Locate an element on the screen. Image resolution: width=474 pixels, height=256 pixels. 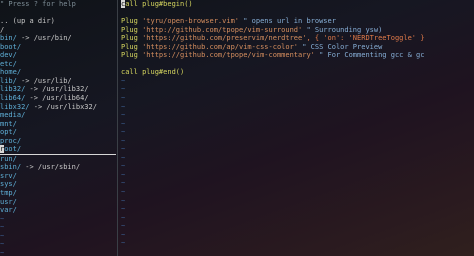
tree-entry: usr/ is located at coordinates (58, 202).